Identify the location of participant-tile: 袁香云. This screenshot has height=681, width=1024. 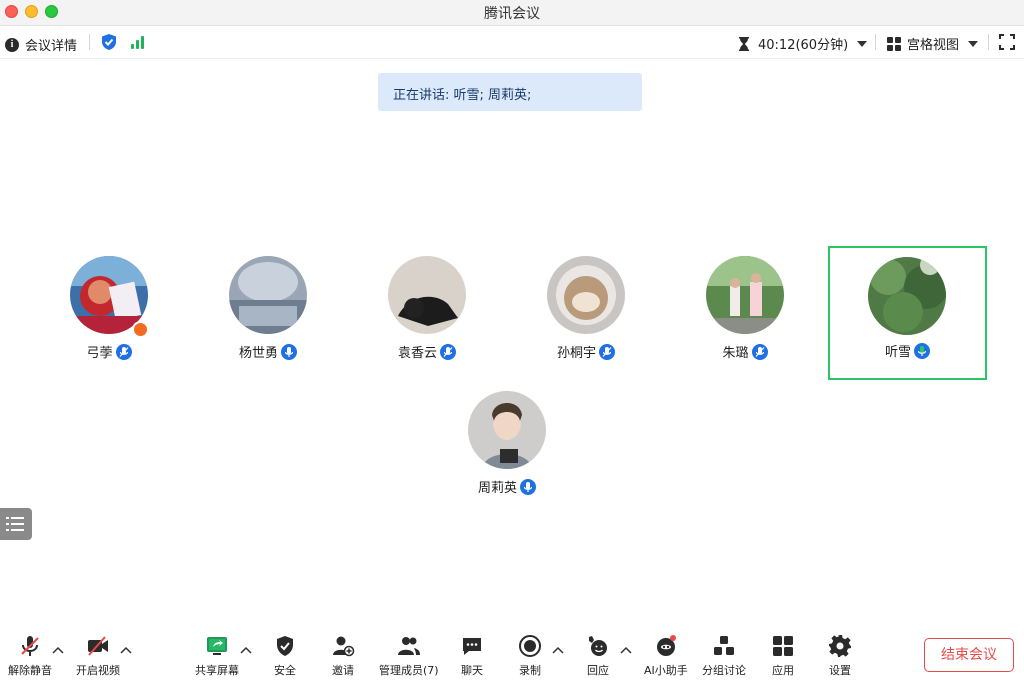
(427, 314).